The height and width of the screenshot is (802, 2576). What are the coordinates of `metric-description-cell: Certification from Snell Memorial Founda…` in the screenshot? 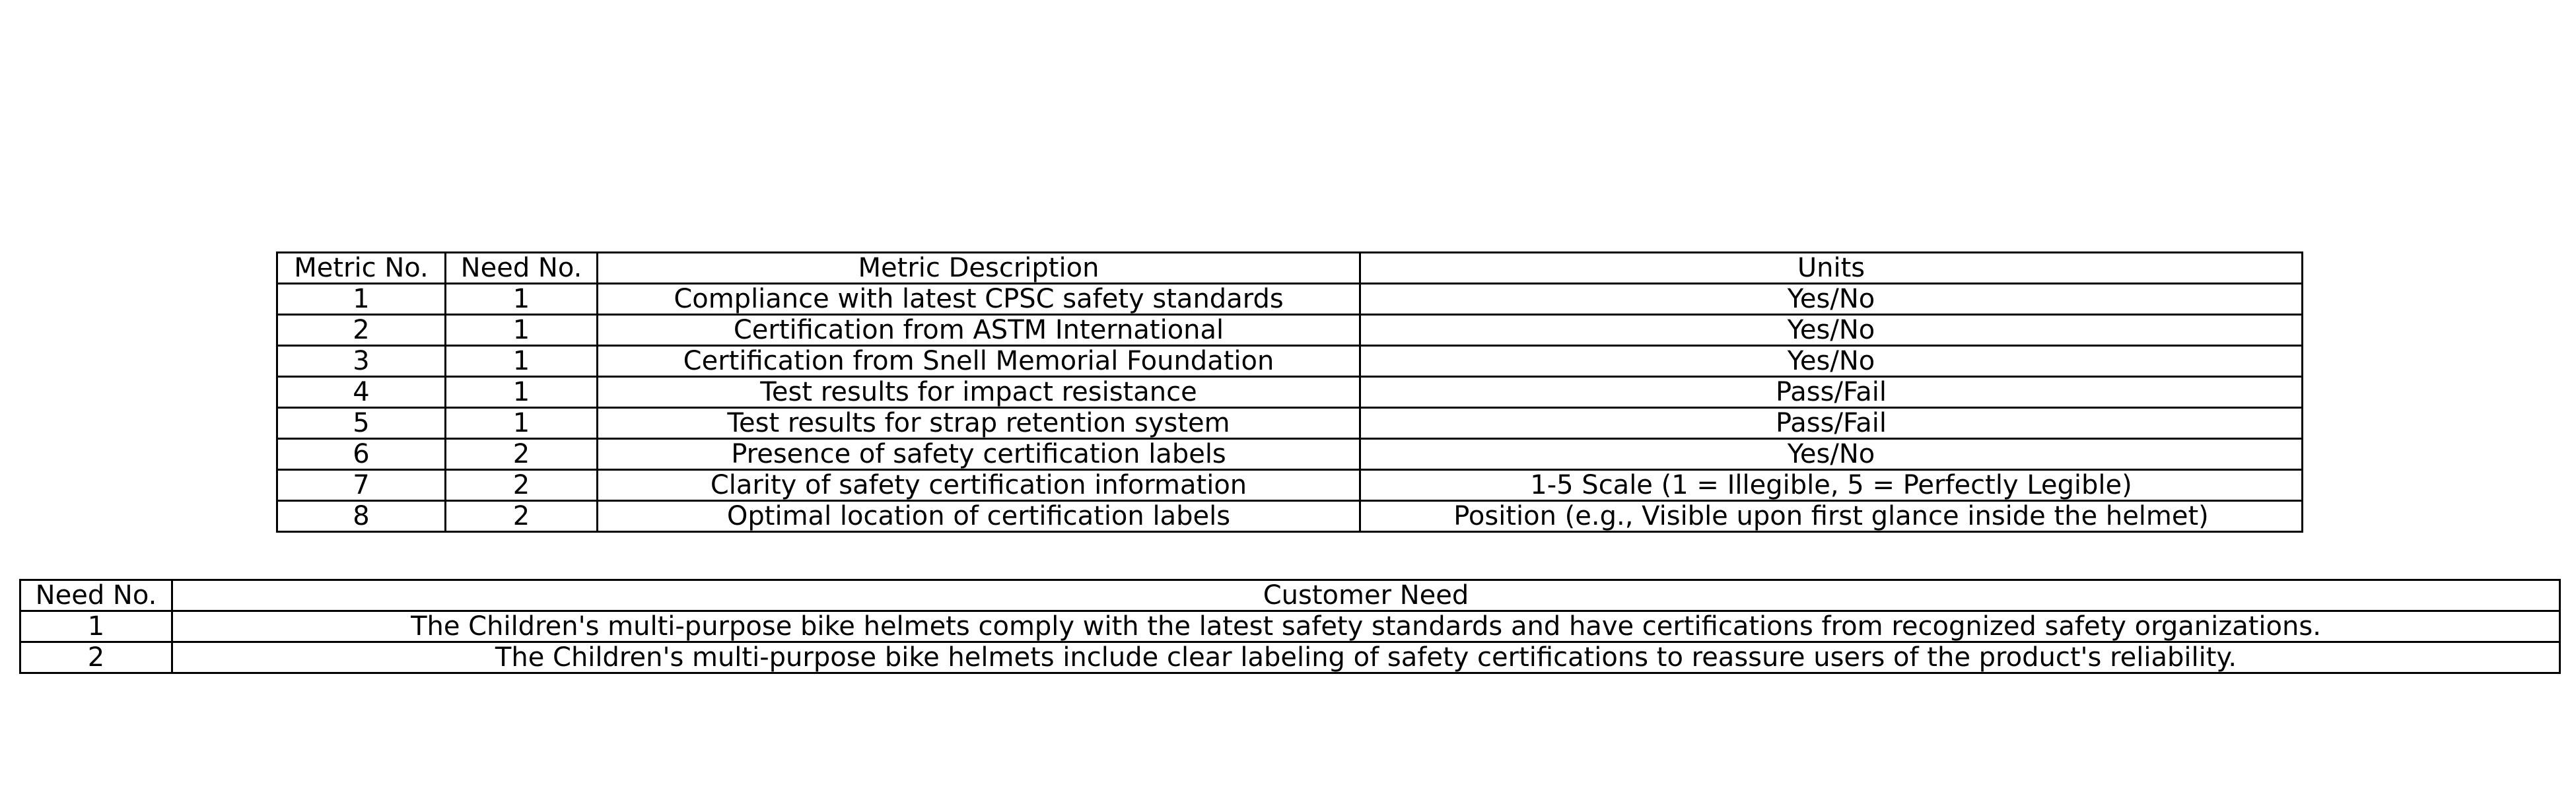 It's located at (978, 361).